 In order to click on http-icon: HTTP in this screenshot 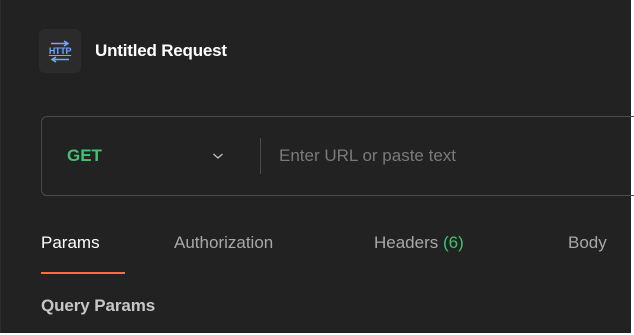, I will do `click(60, 51)`.